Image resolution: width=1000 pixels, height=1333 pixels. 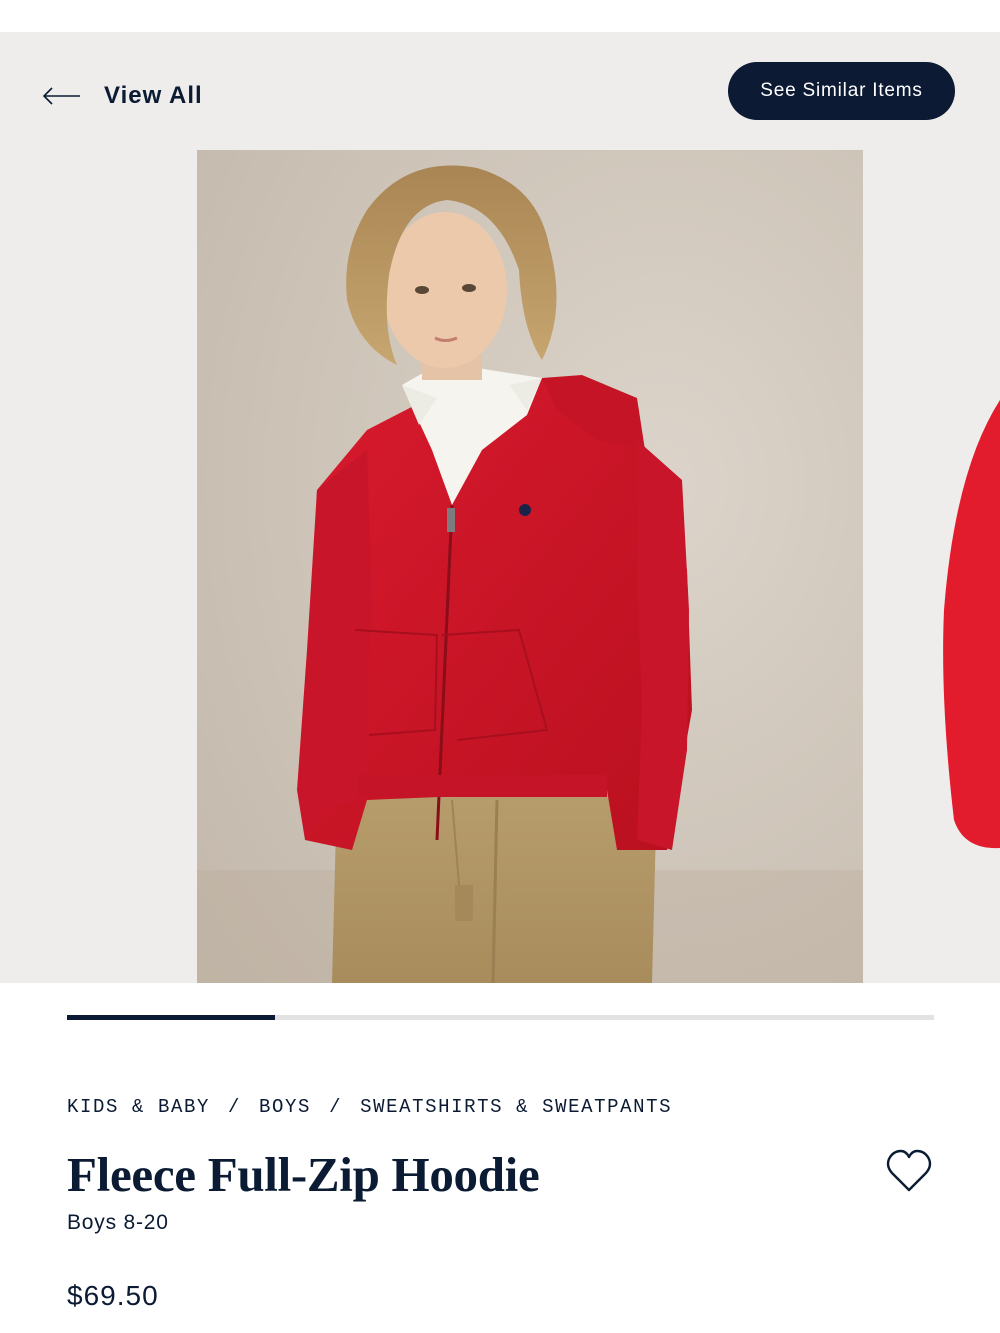 What do you see at coordinates (138, 1107) in the screenshot?
I see `breadcrumb-kids-baby: KIDS & BABY` at bounding box center [138, 1107].